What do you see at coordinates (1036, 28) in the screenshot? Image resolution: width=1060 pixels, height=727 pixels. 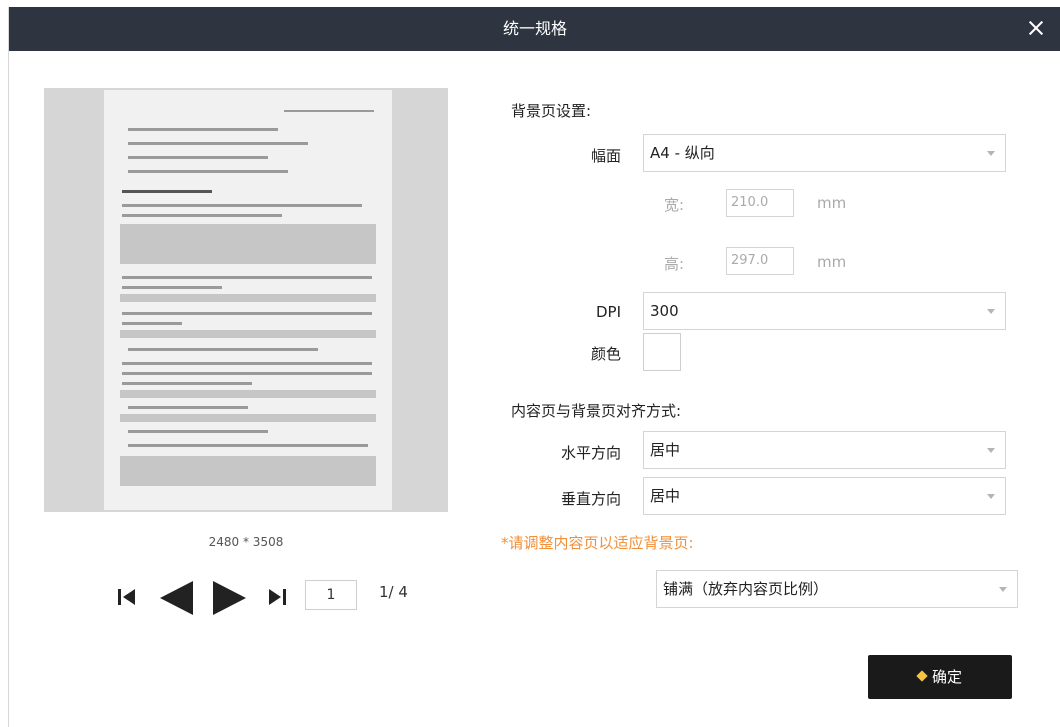 I see `close-icon` at bounding box center [1036, 28].